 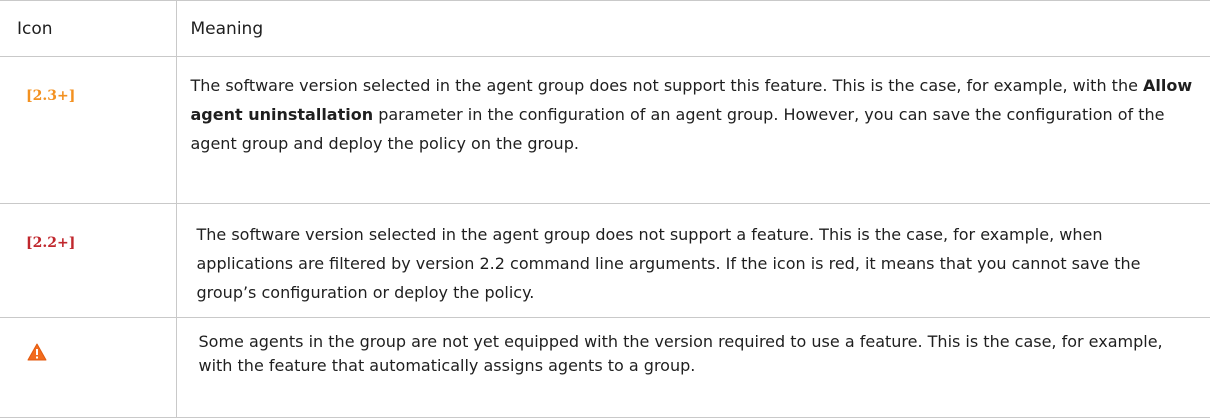 What do you see at coordinates (37, 352) in the screenshot?
I see `warning-triangle-icon` at bounding box center [37, 352].